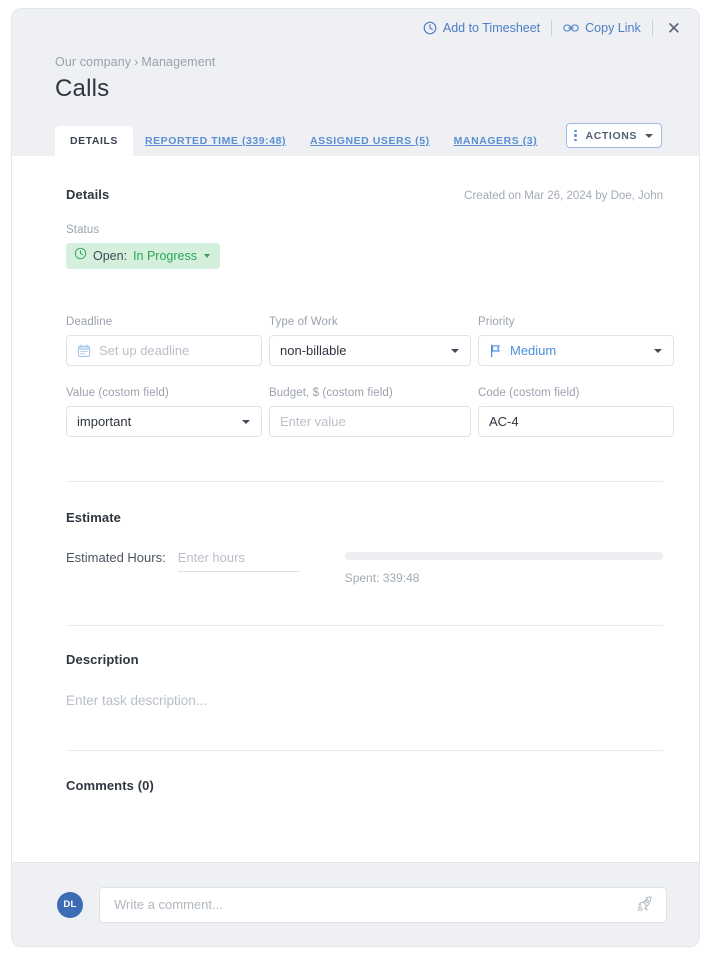 The width and height of the screenshot is (709, 955). I want to click on status-label: Status, so click(83, 230).